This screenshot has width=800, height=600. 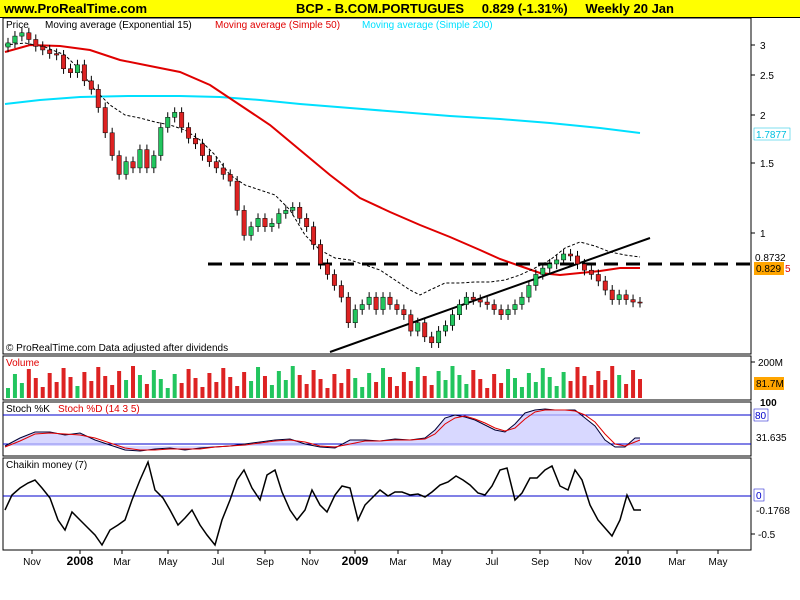 What do you see at coordinates (768, 403) in the screenshot?
I see `stoch-top-partial: 100` at bounding box center [768, 403].